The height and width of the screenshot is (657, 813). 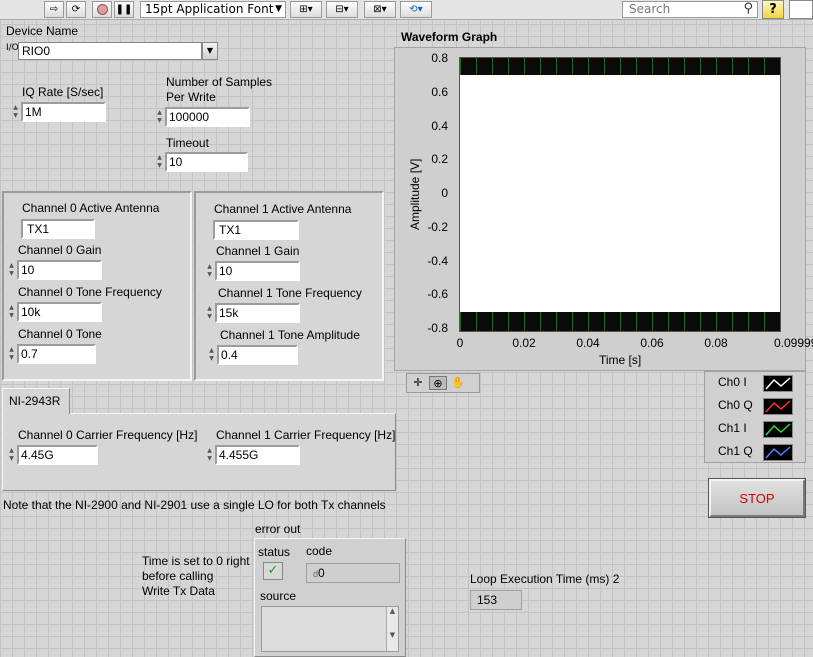 What do you see at coordinates (196, 561) in the screenshot?
I see `time-note-line1: Time is set to 0 right` at bounding box center [196, 561].